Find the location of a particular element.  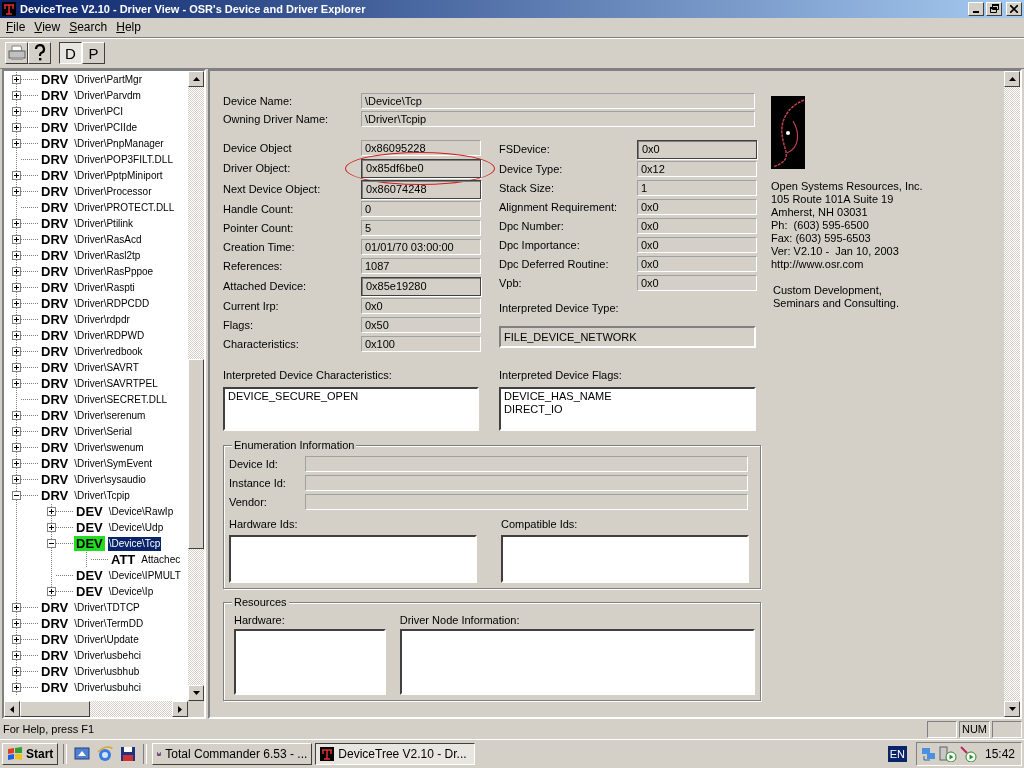

tree-item: \Driver\POP3FILT.DLL is located at coordinates (123, 159).